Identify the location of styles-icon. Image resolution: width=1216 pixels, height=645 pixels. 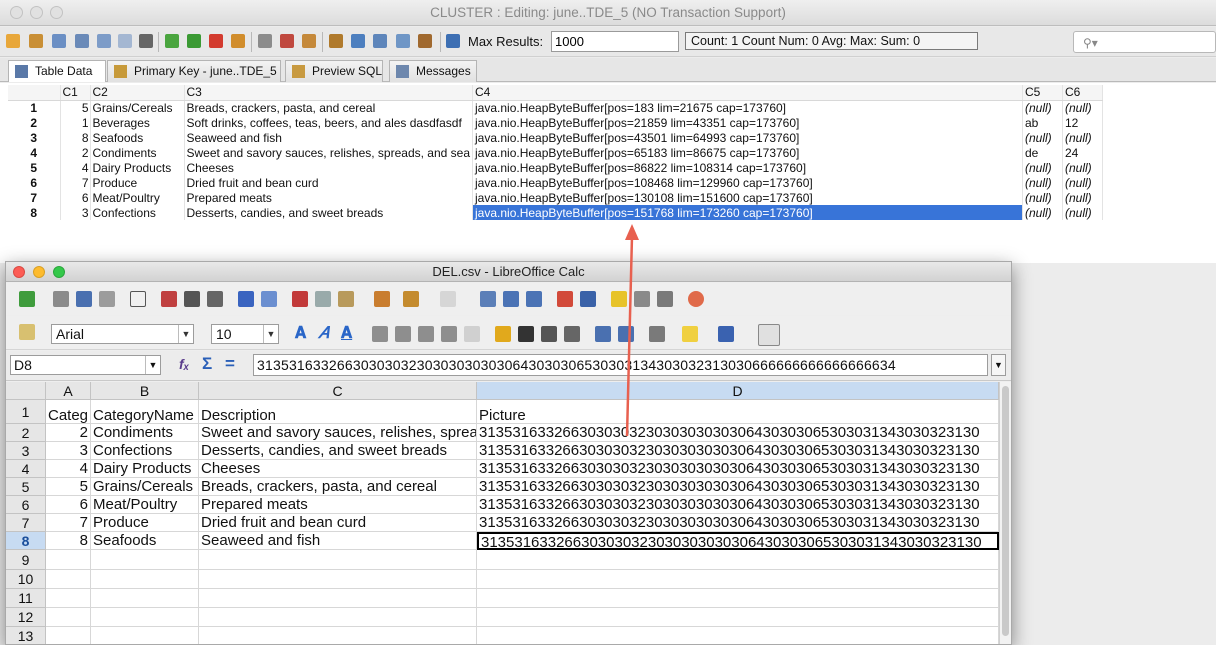
(27, 332).